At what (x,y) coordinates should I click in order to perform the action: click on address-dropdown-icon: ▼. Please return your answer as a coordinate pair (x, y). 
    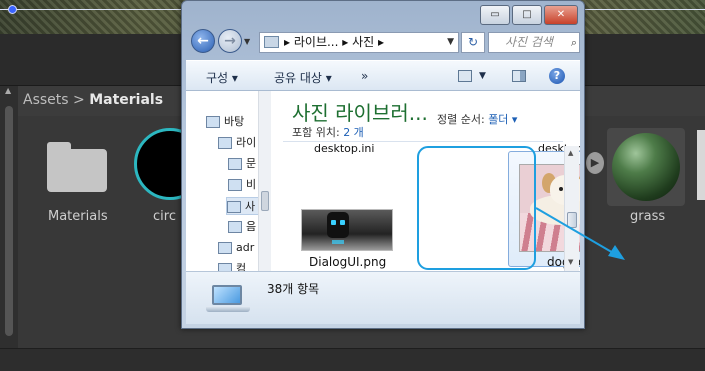
    Looking at the image, I should click on (450, 42).